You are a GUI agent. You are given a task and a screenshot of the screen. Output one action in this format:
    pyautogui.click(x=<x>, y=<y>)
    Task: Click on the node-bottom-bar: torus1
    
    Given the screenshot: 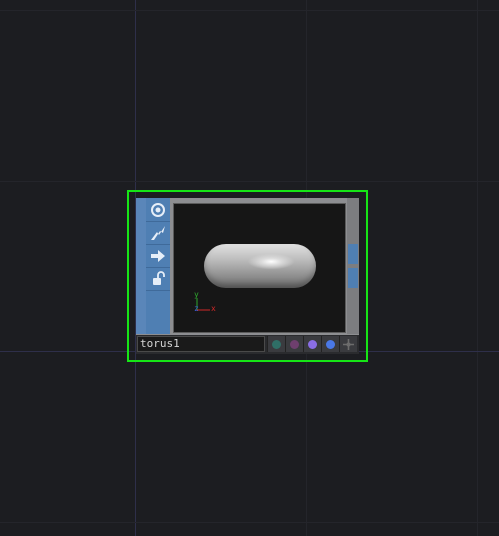 What is the action you would take?
    pyautogui.click(x=247, y=344)
    